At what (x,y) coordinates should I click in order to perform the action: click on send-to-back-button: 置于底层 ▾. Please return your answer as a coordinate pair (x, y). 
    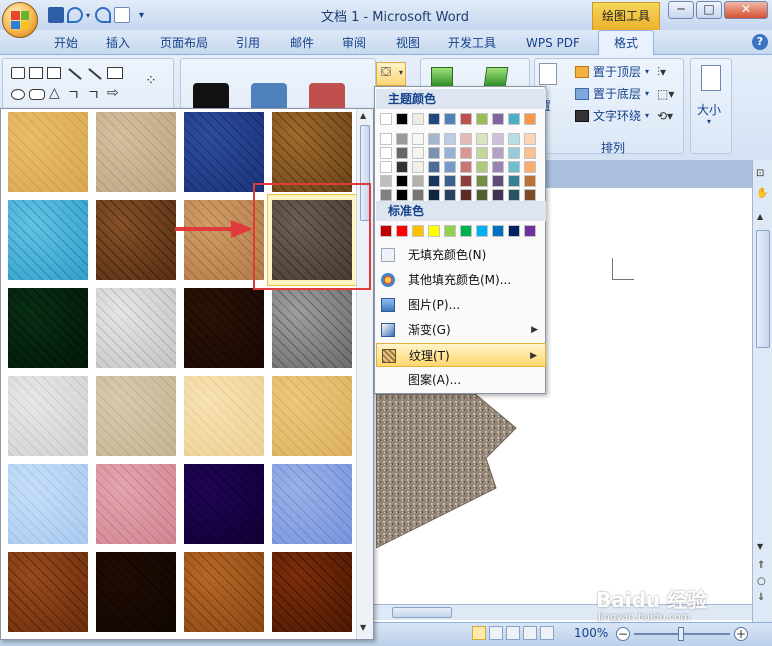
    Looking at the image, I should click on (612, 93).